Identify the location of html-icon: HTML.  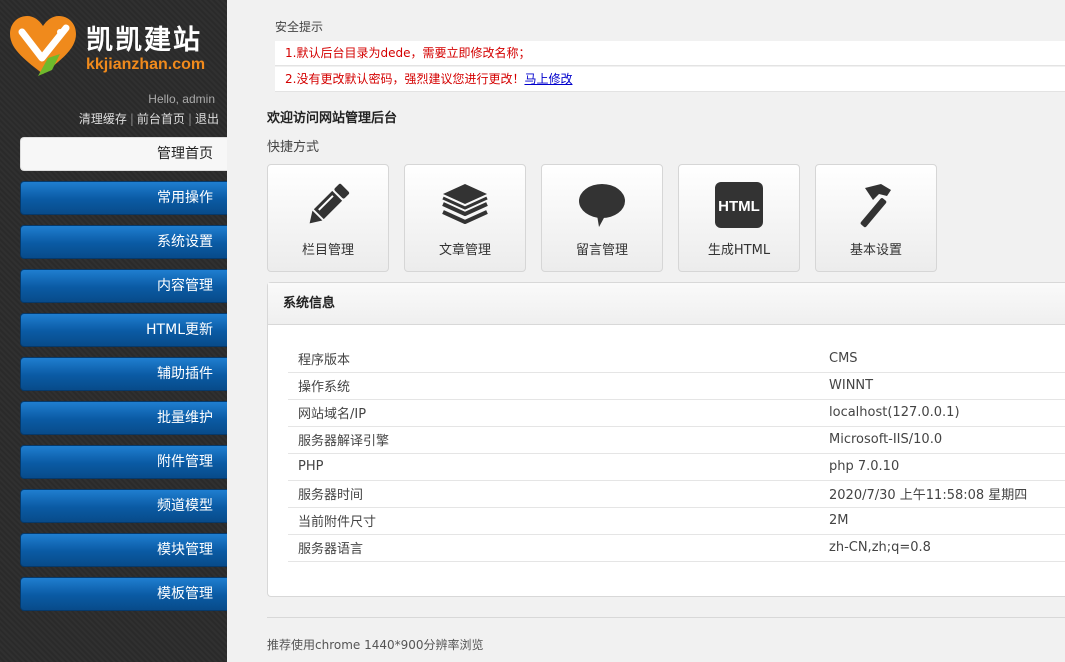
(739, 205).